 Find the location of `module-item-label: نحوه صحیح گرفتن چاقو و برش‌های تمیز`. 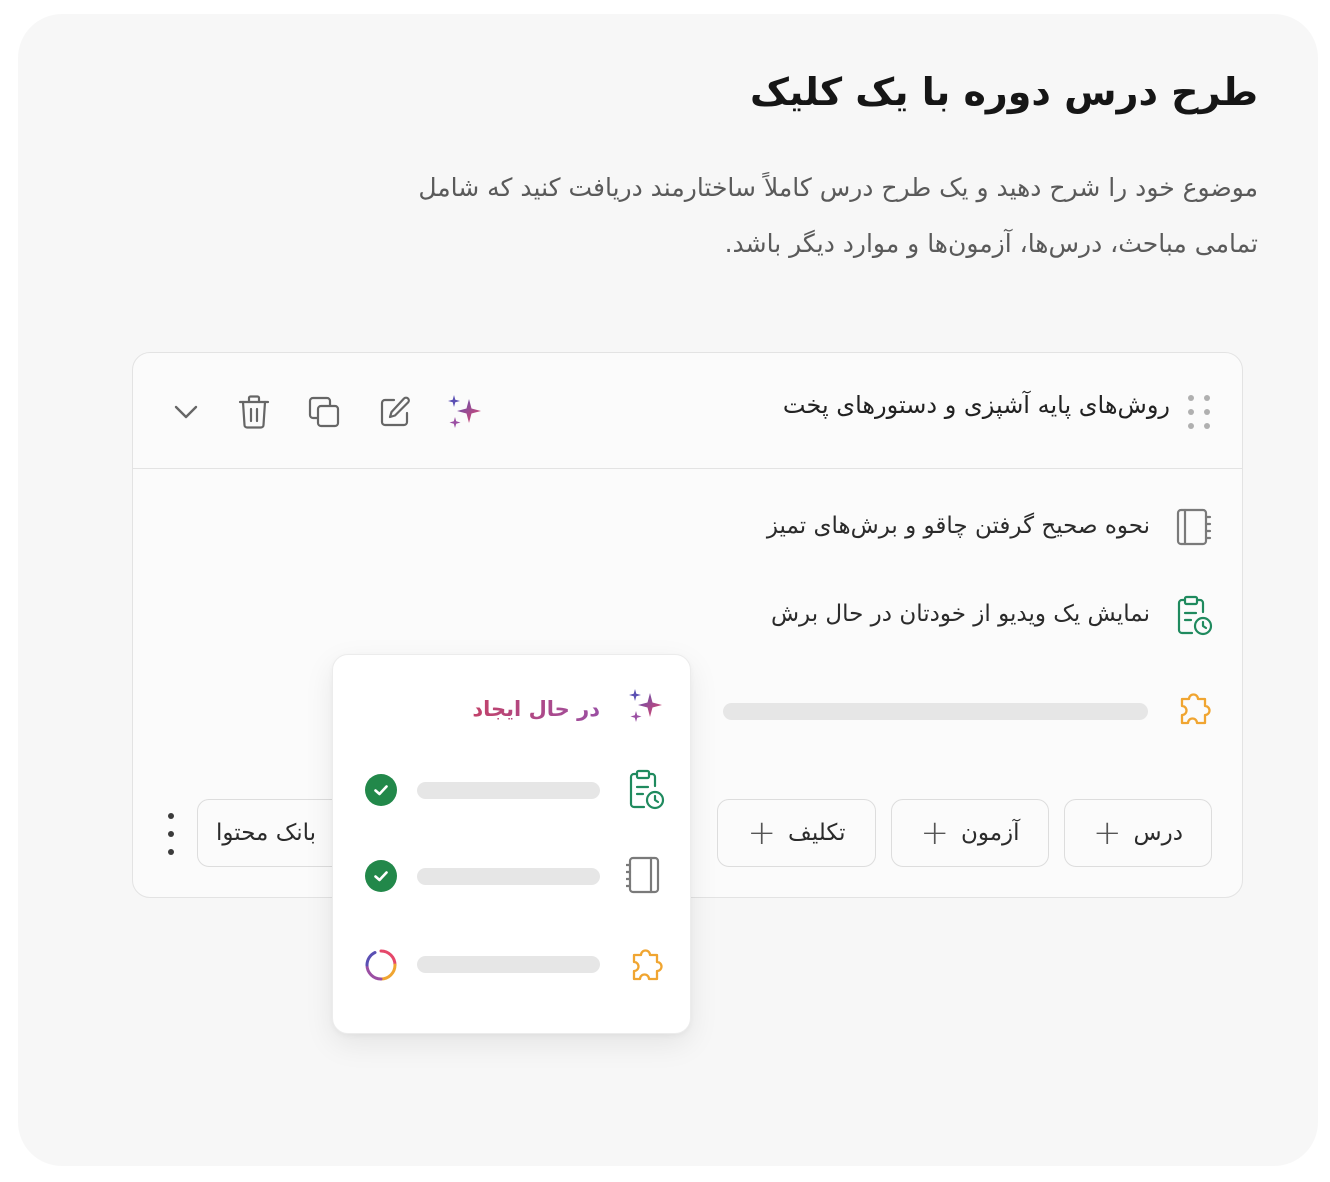

module-item-label: نحوه صحیح گرفتن چاقو و برش‌های تمیز is located at coordinates (958, 526).